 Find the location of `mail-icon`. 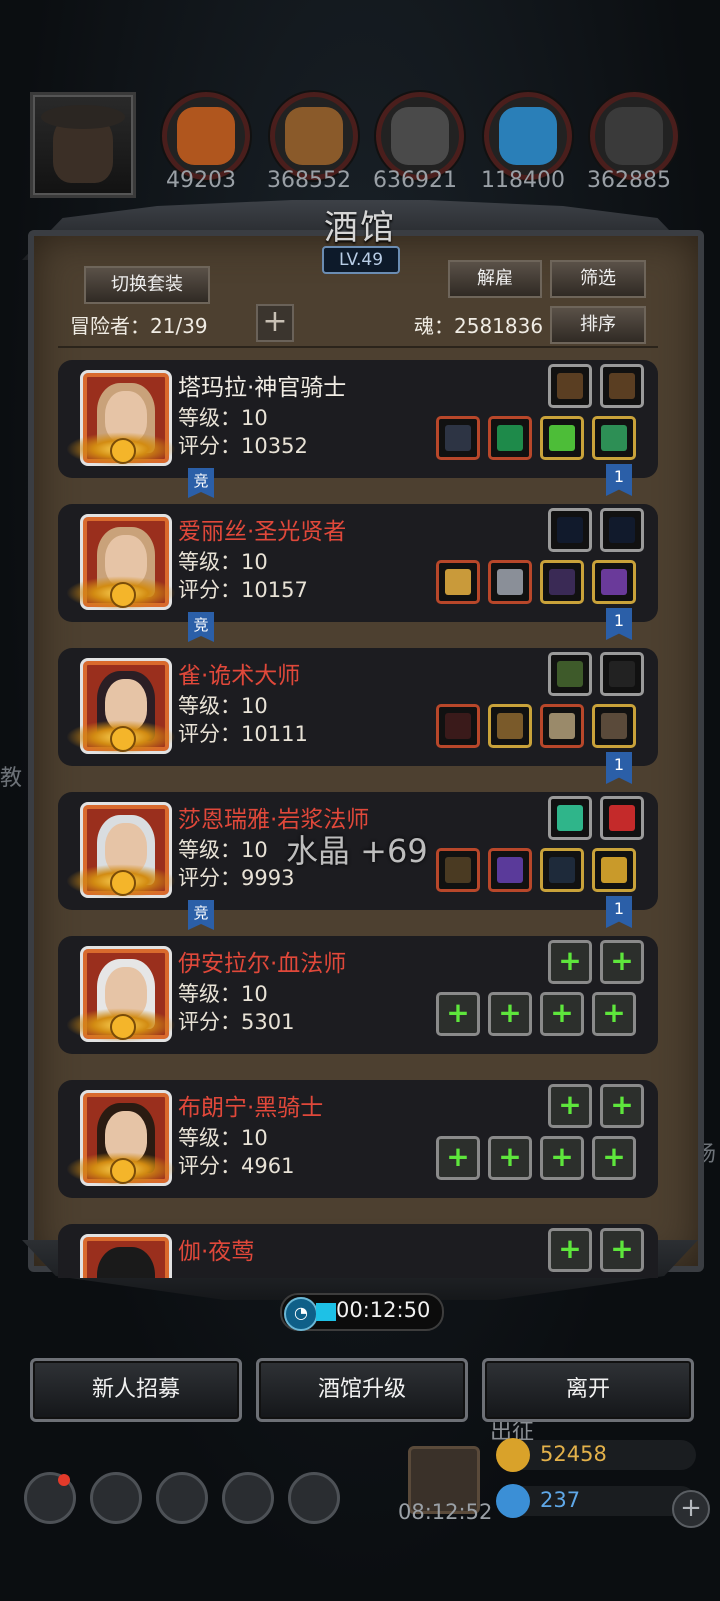

mail-icon is located at coordinates (248, 1498).